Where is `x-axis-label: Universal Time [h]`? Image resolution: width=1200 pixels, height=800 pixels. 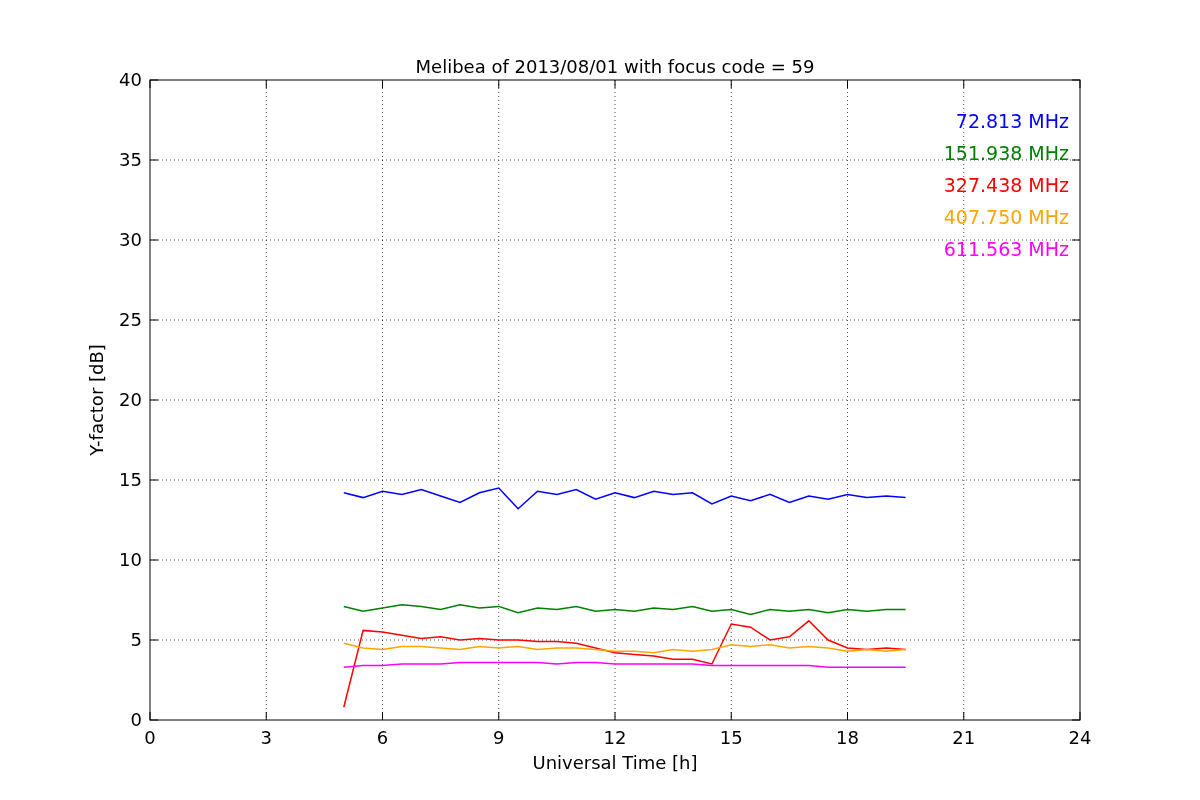 x-axis-label: Universal Time [h] is located at coordinates (615, 762).